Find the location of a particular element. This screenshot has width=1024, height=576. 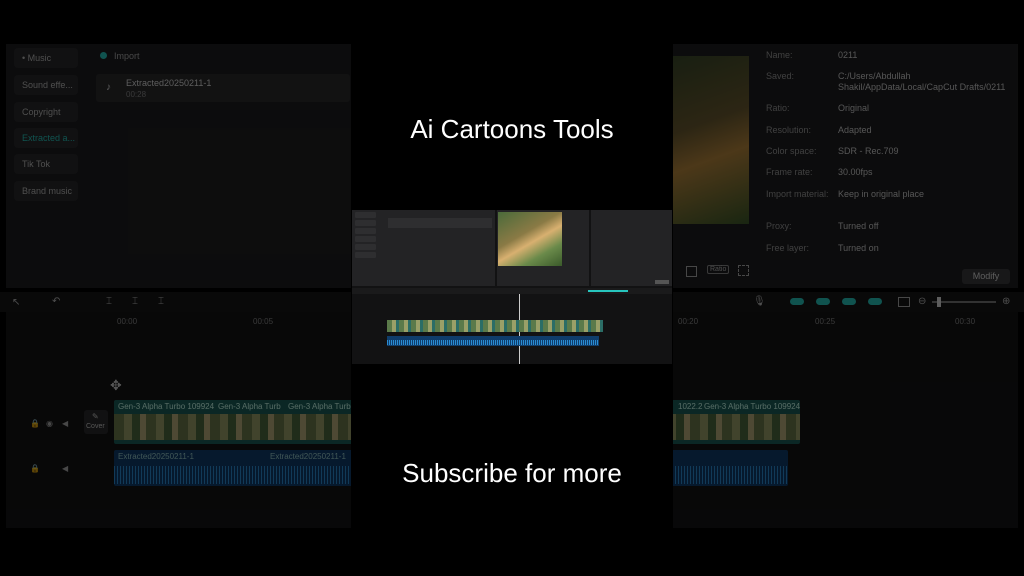

track-visibility-icon: ◉ is located at coordinates (49, 423).